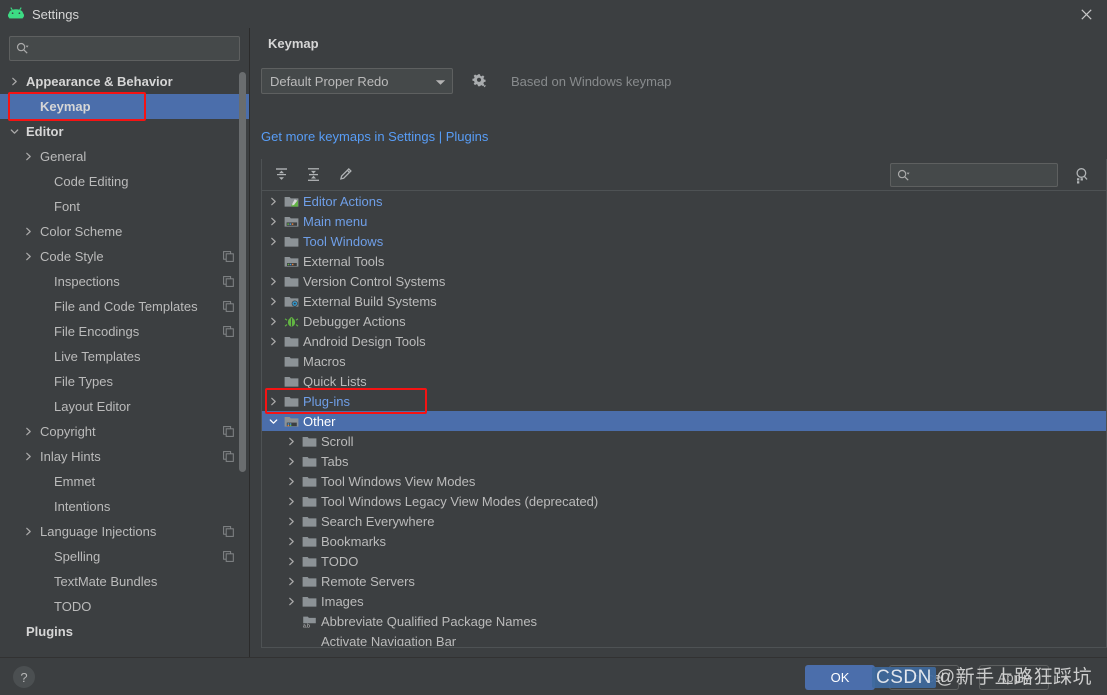 The width and height of the screenshot is (1107, 695). Describe the element at coordinates (374, 136) in the screenshot. I see `get-more-keymaps-link: Get more keymaps in Settings | Plugins` at that location.